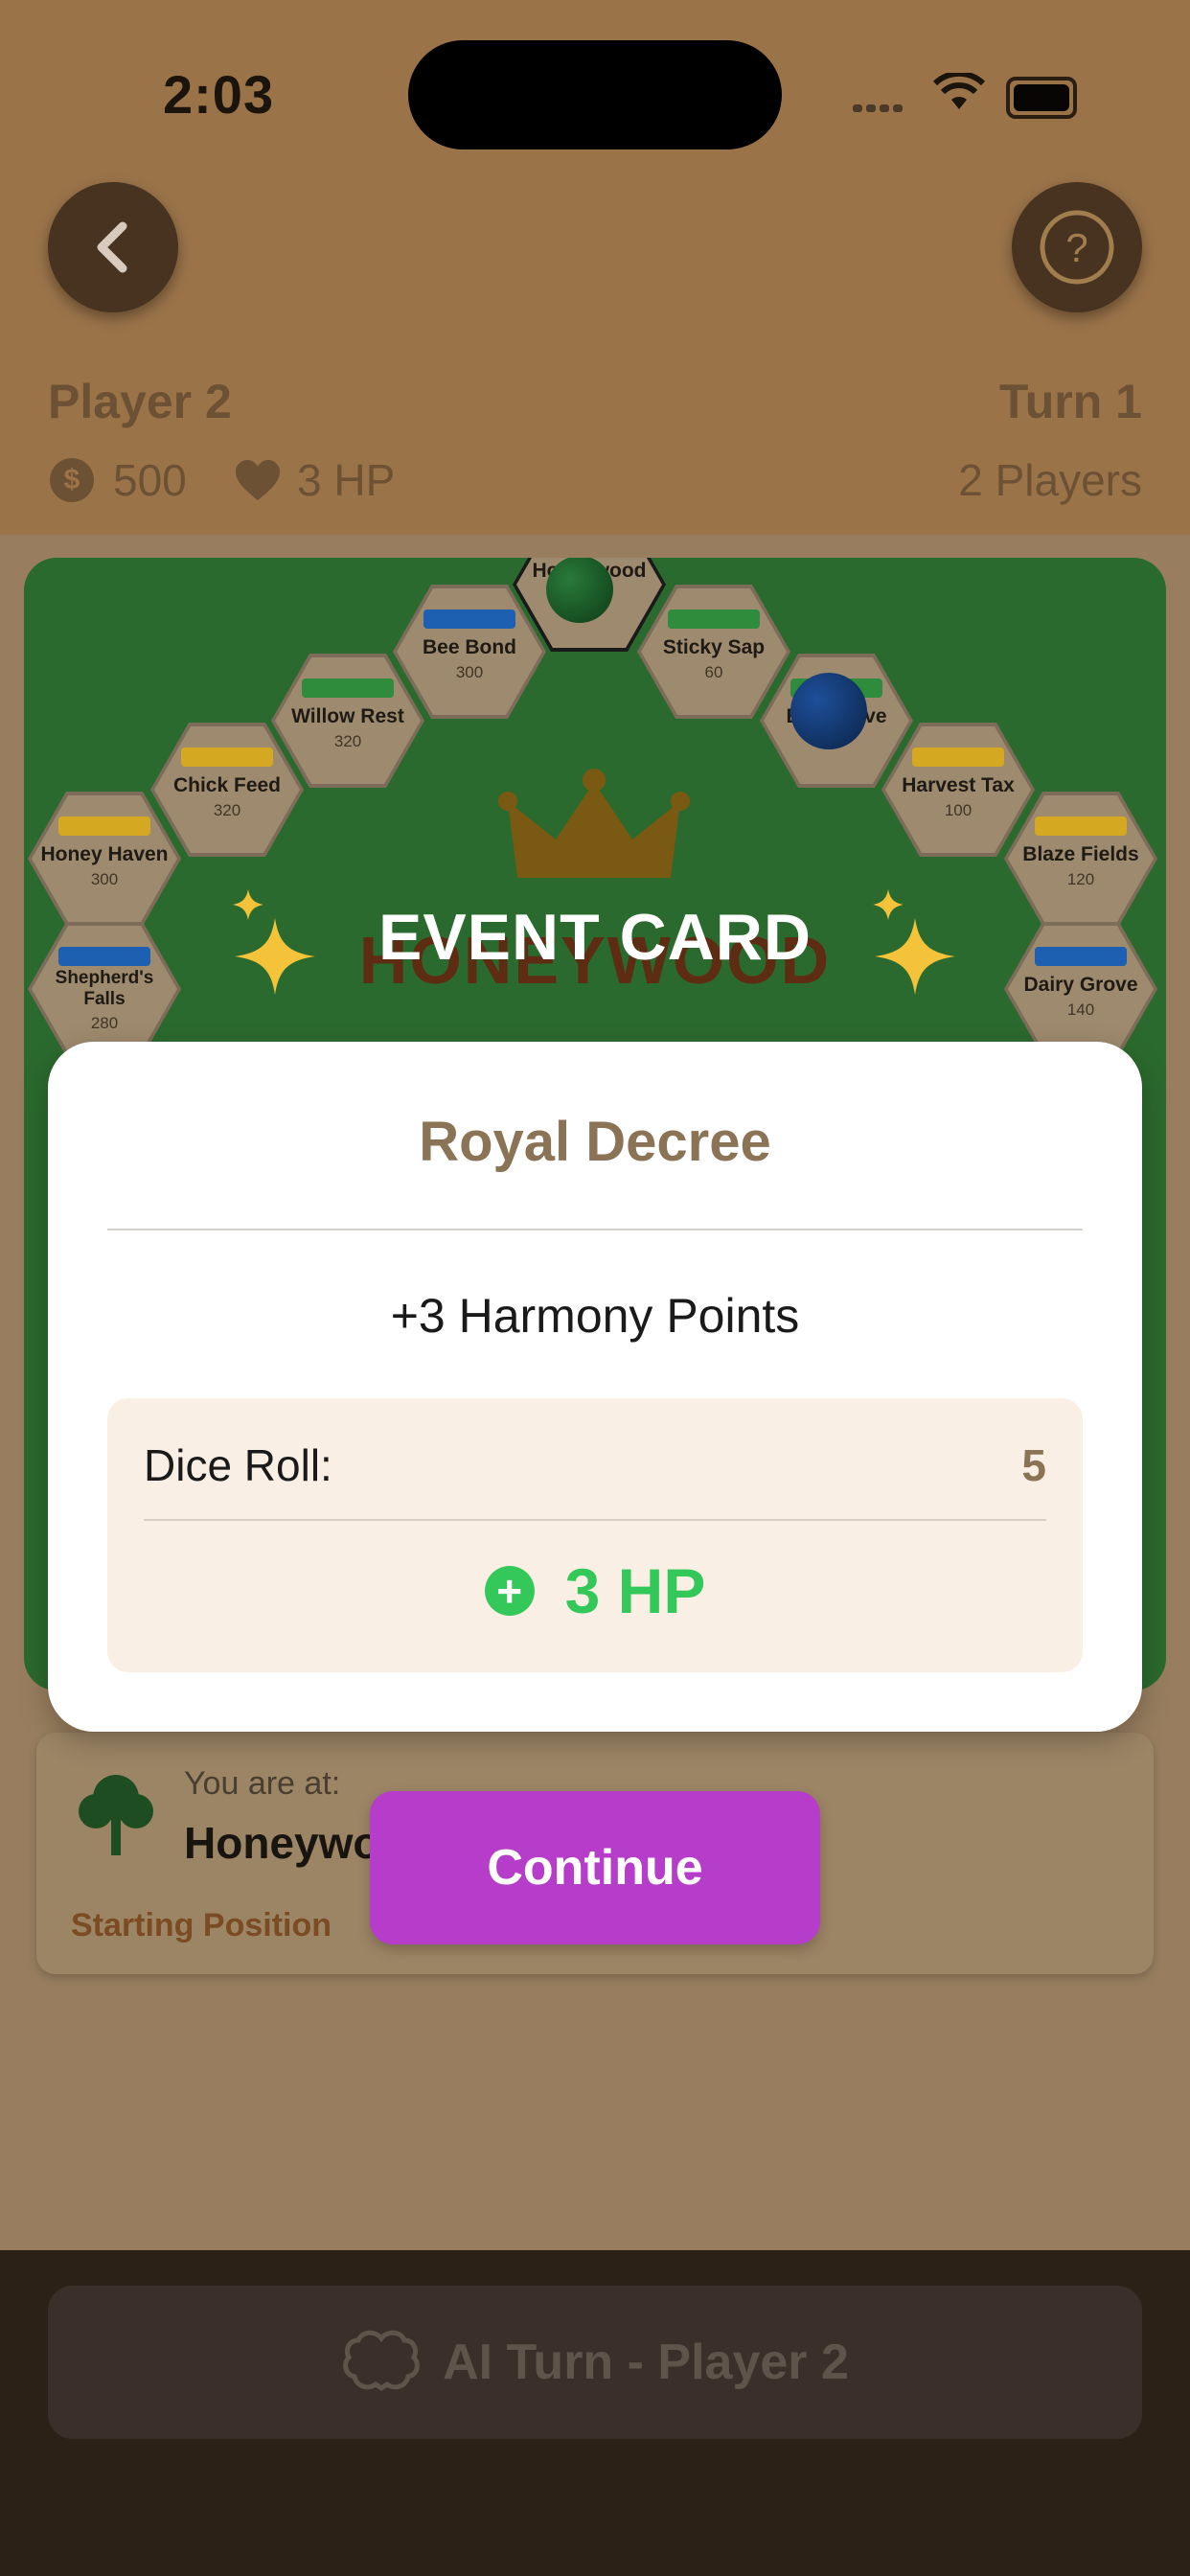 This screenshot has width=1190, height=2576. I want to click on ai-turn-button: AI Turn - Player 2, so click(595, 2363).